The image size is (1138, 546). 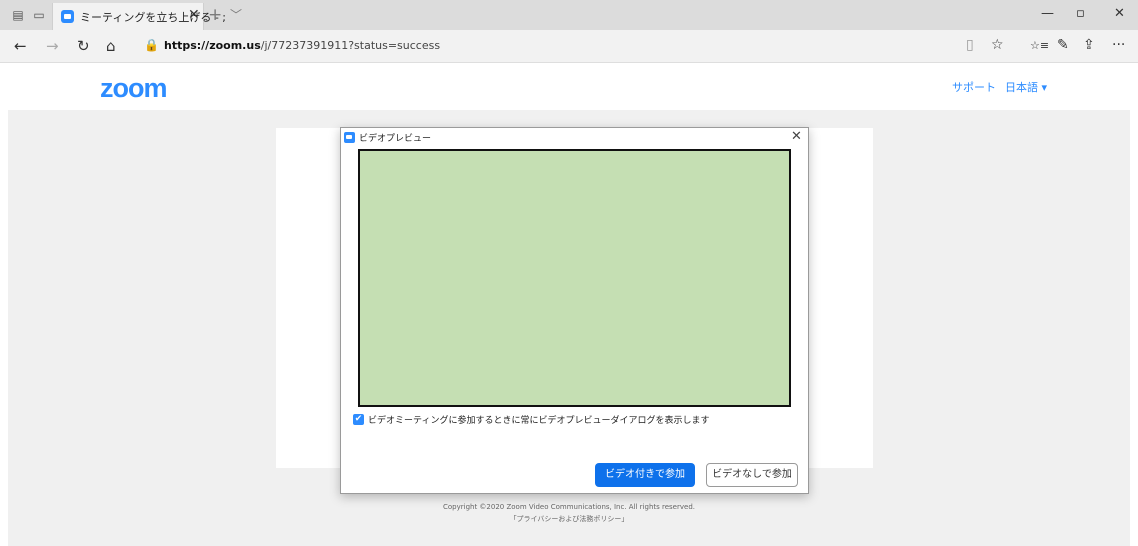 What do you see at coordinates (39, 15) in the screenshot?
I see `tab-preview-icon: ▭` at bounding box center [39, 15].